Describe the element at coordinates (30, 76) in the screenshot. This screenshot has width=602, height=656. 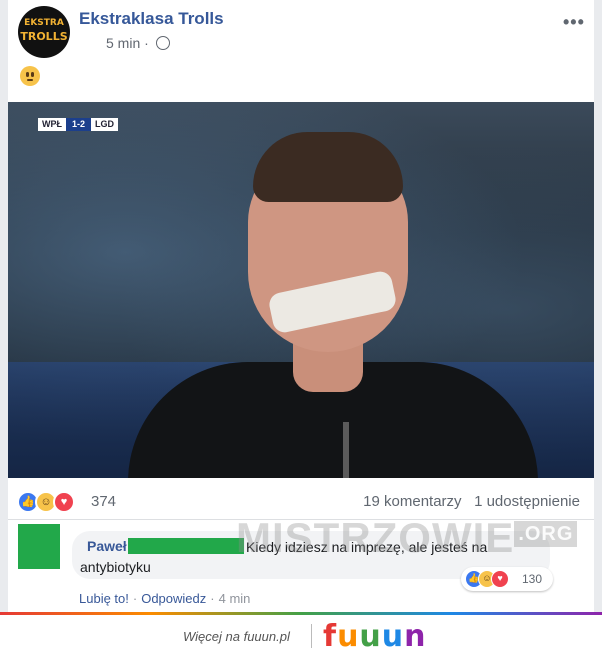
I see `slightly-smiling-face-icon` at that location.